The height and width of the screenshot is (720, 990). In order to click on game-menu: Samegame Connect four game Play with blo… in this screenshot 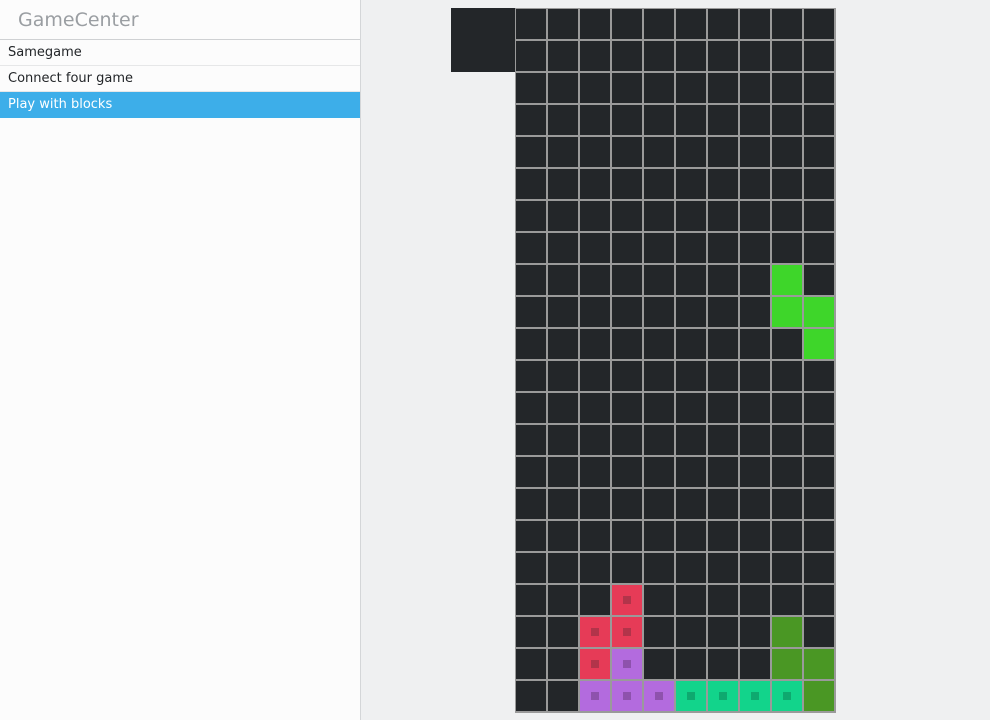, I will do `click(180, 79)`.